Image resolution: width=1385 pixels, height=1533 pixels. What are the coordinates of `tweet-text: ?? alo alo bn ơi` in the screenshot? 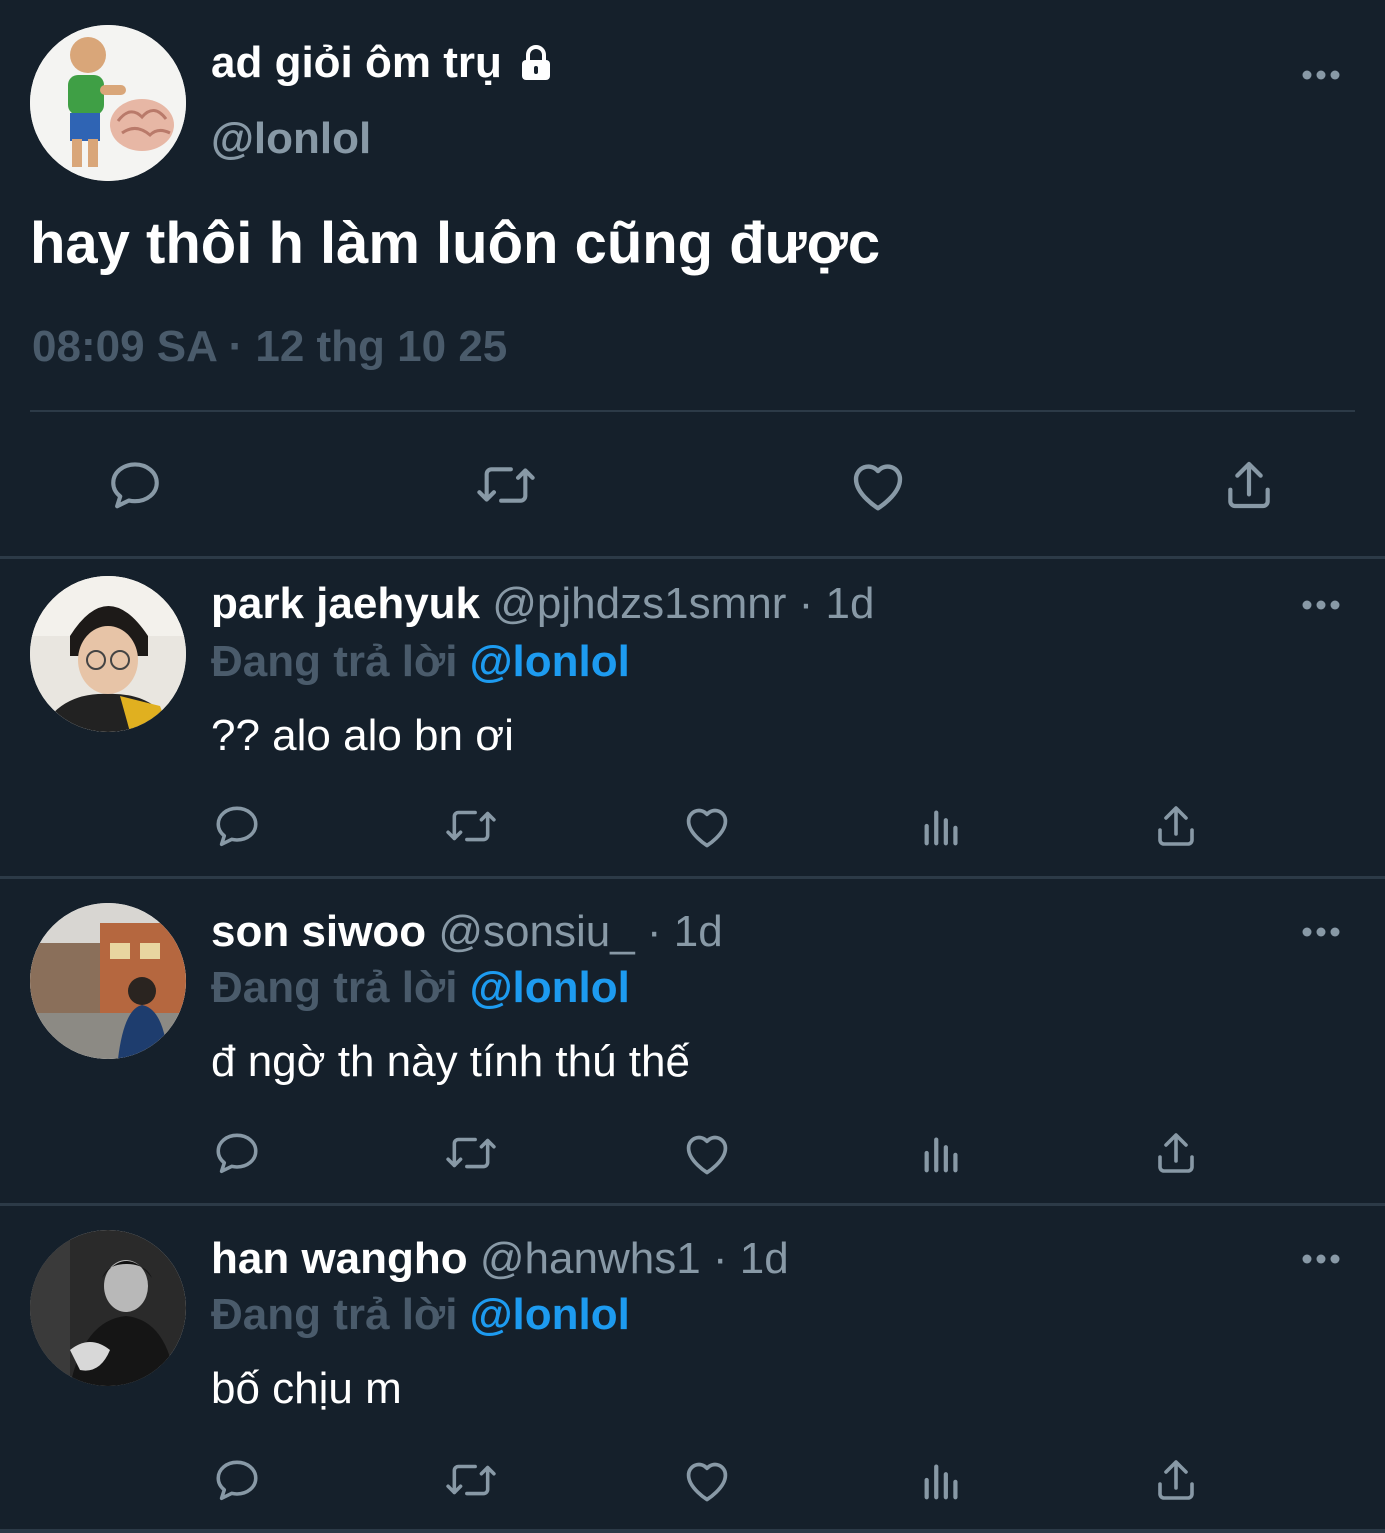 It's located at (362, 735).